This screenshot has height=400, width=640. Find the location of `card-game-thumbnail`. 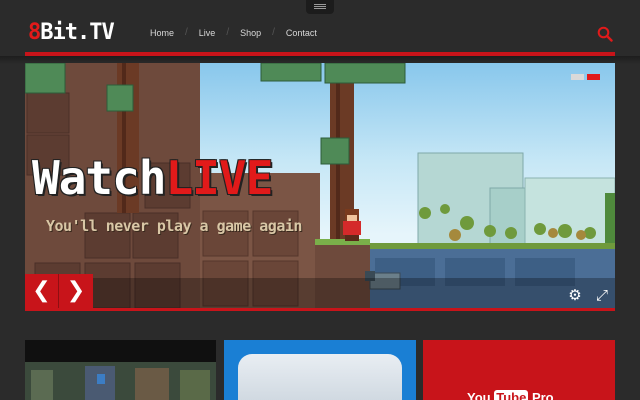

card-game-thumbnail is located at coordinates (120, 370).